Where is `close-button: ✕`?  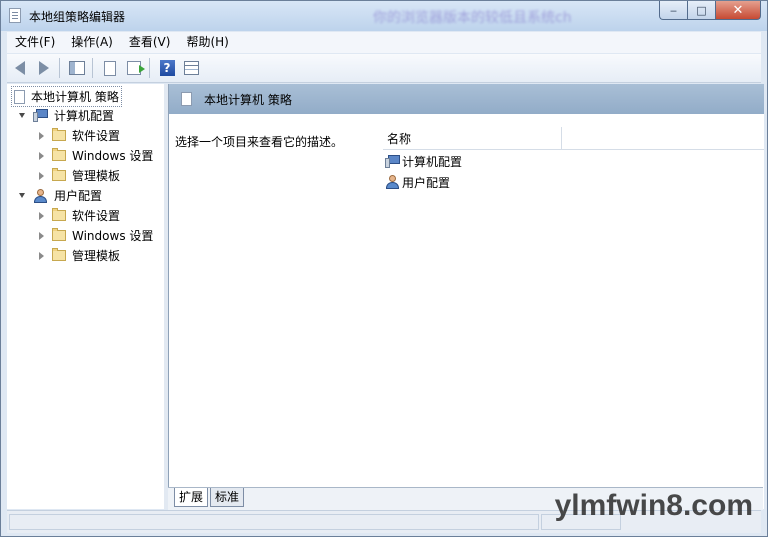 close-button: ✕ is located at coordinates (738, 10).